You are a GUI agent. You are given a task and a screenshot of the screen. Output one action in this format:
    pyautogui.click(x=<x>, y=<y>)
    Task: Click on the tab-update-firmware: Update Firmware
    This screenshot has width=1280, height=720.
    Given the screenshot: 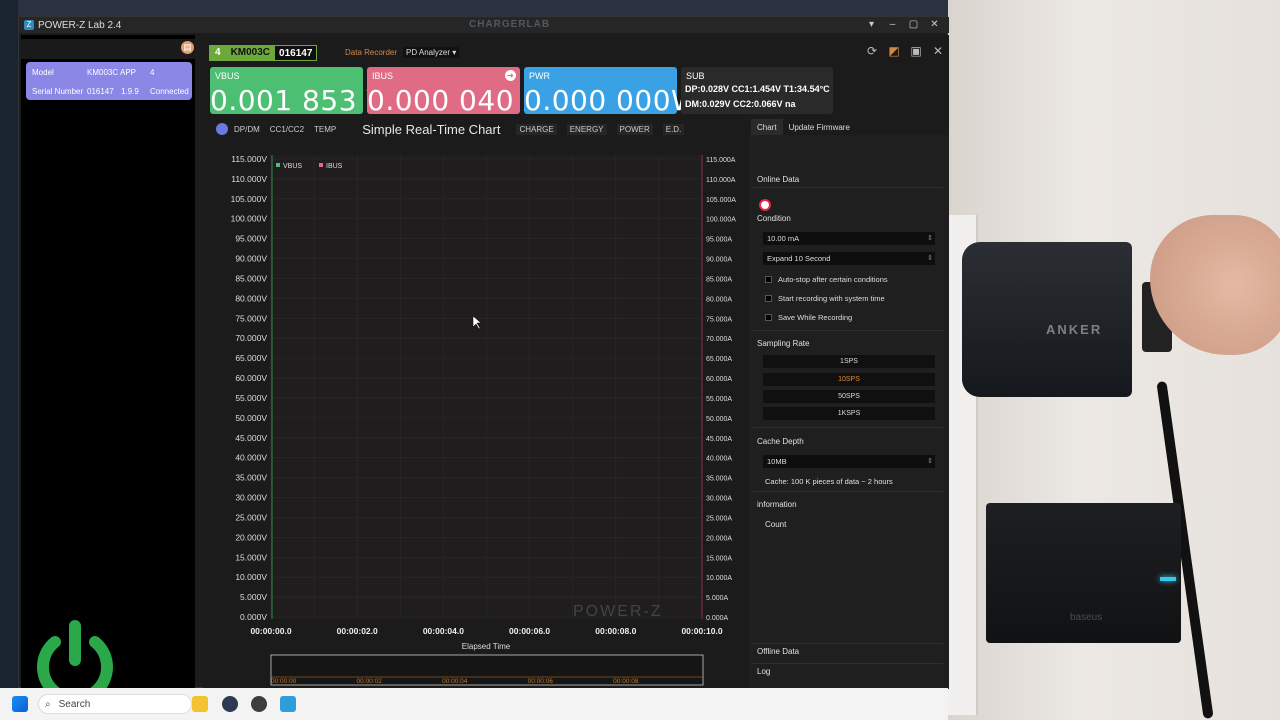 What is the action you would take?
    pyautogui.click(x=819, y=127)
    